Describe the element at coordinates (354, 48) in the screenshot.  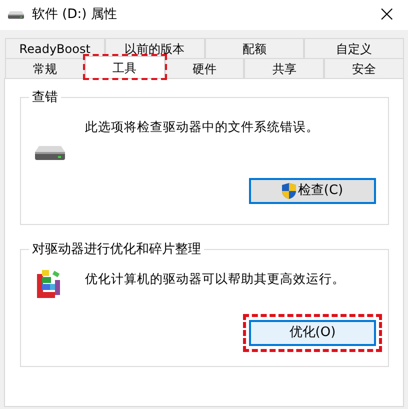
I see `tab: 自定义` at that location.